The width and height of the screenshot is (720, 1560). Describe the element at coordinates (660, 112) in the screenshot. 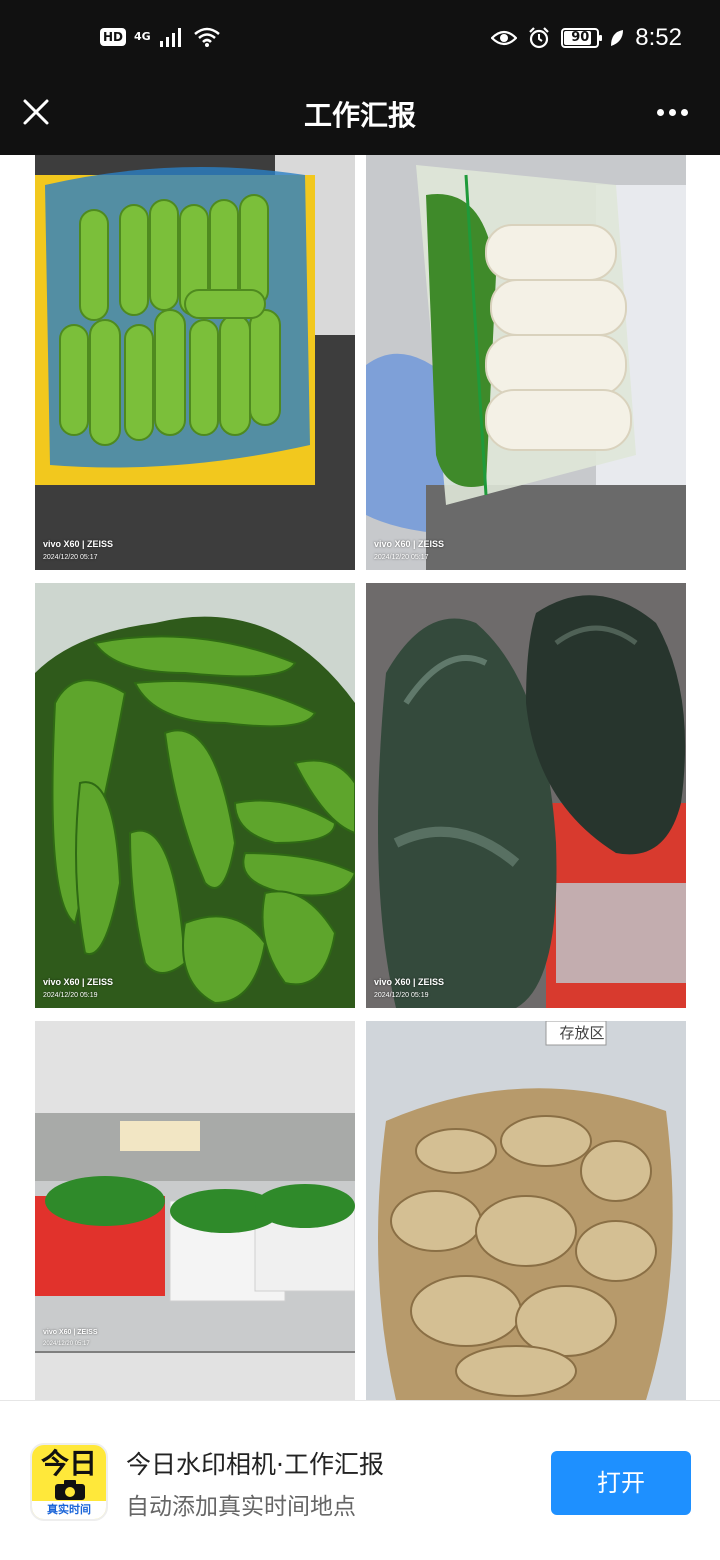

I see `more-icon` at that location.